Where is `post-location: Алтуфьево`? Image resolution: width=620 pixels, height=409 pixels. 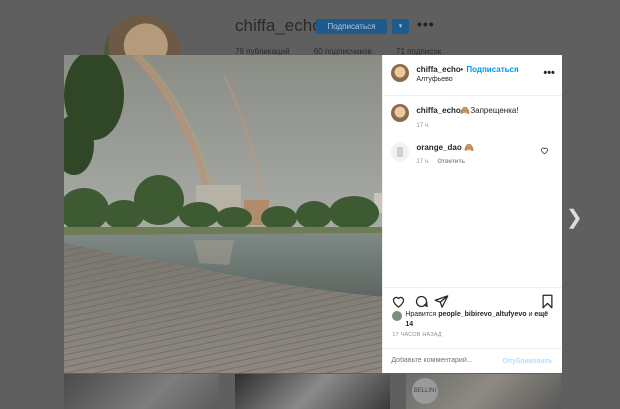
post-location: Алтуфьево is located at coordinates (434, 79).